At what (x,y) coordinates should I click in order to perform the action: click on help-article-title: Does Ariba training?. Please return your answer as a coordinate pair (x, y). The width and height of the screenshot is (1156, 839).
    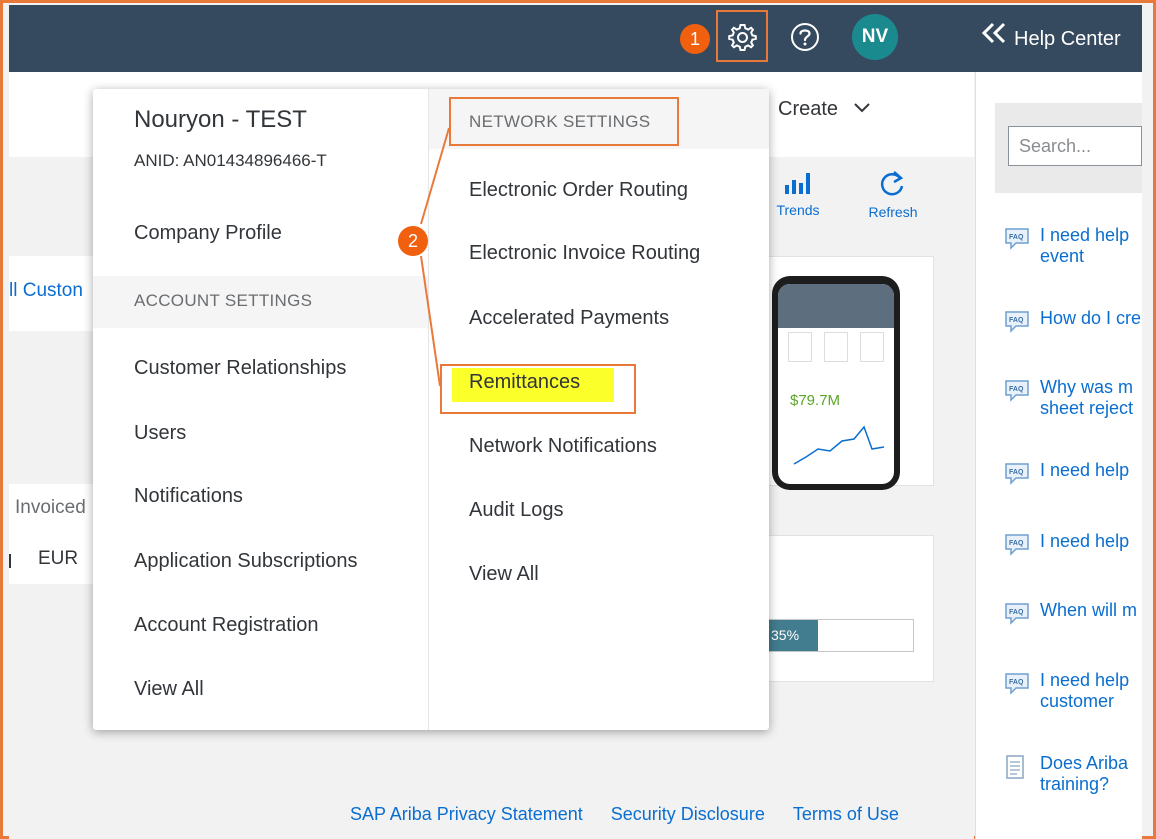
    Looking at the image, I should click on (1084, 773).